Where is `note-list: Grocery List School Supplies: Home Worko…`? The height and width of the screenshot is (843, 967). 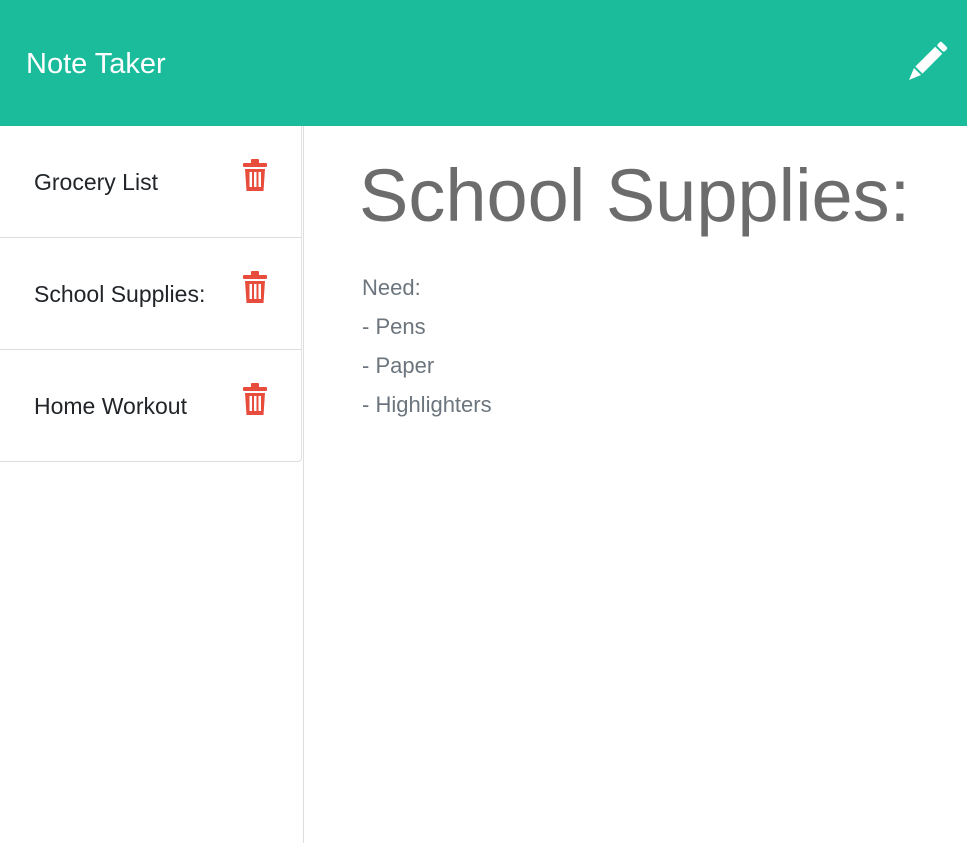
note-list: Grocery List School Supplies: Home Worko… is located at coordinates (151, 294).